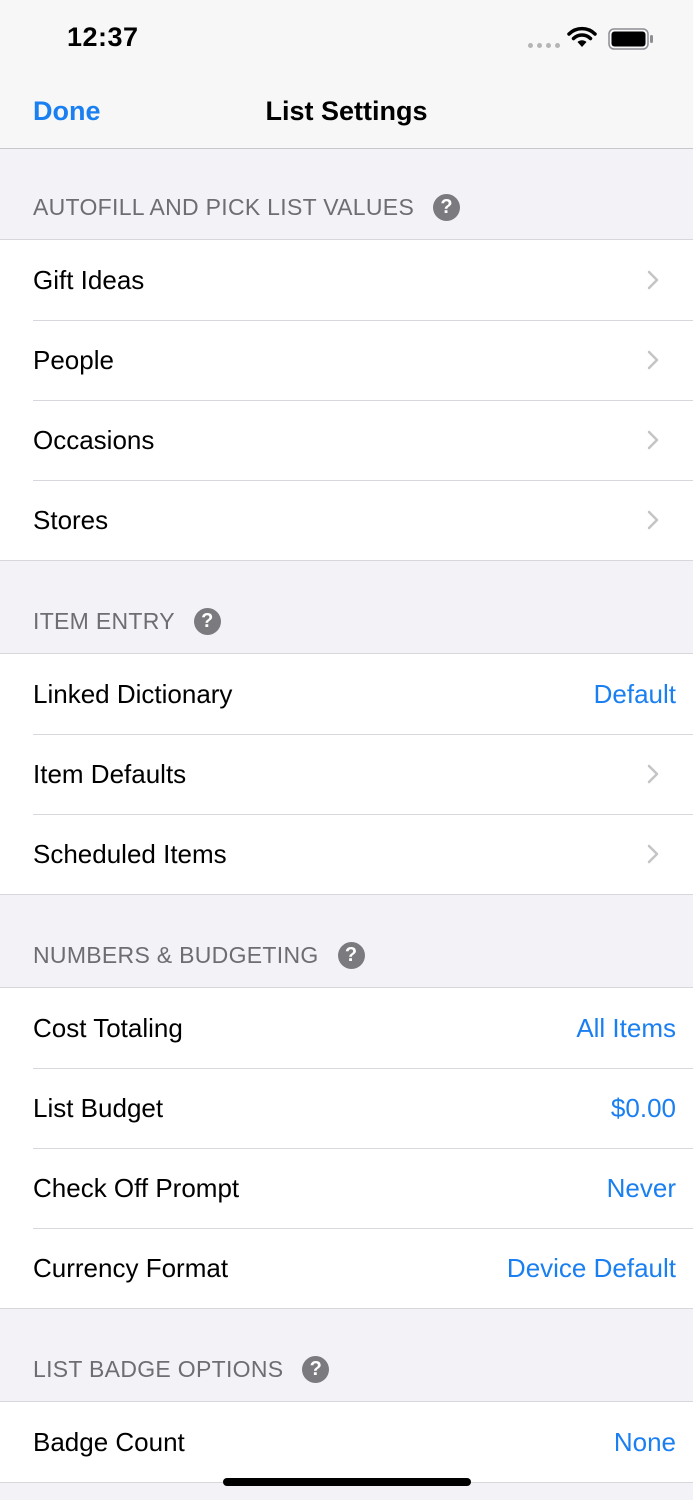 This screenshot has height=1500, width=693. Describe the element at coordinates (643, 1107) in the screenshot. I see `row-value: $0.00` at that location.